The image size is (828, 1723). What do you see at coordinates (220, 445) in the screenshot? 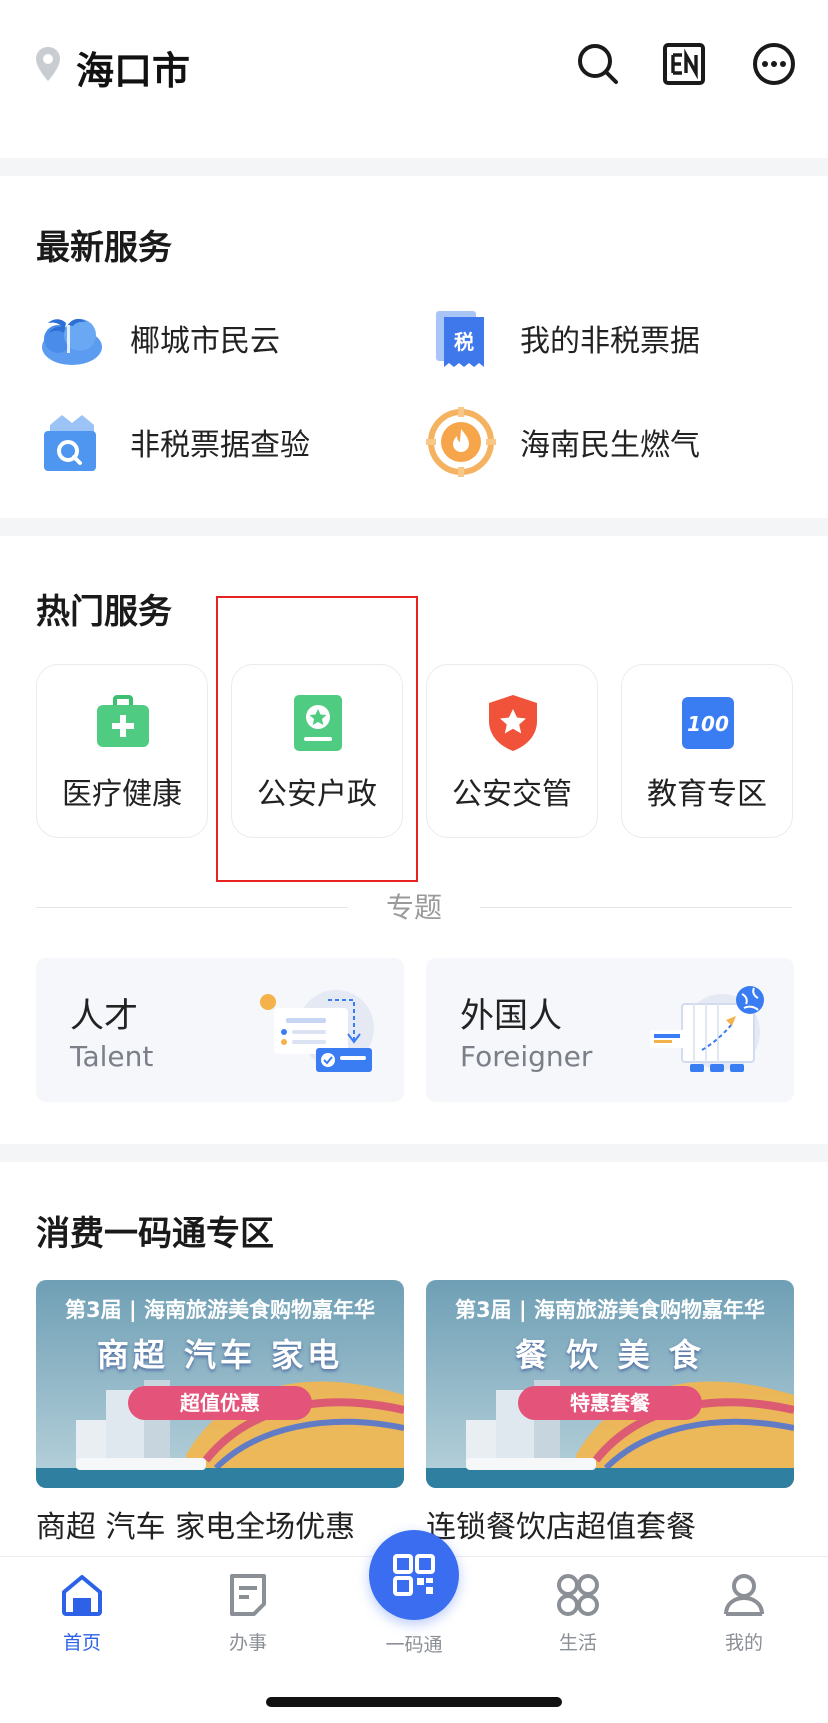
I see `latest-service-label: 非税票据查验` at bounding box center [220, 445].